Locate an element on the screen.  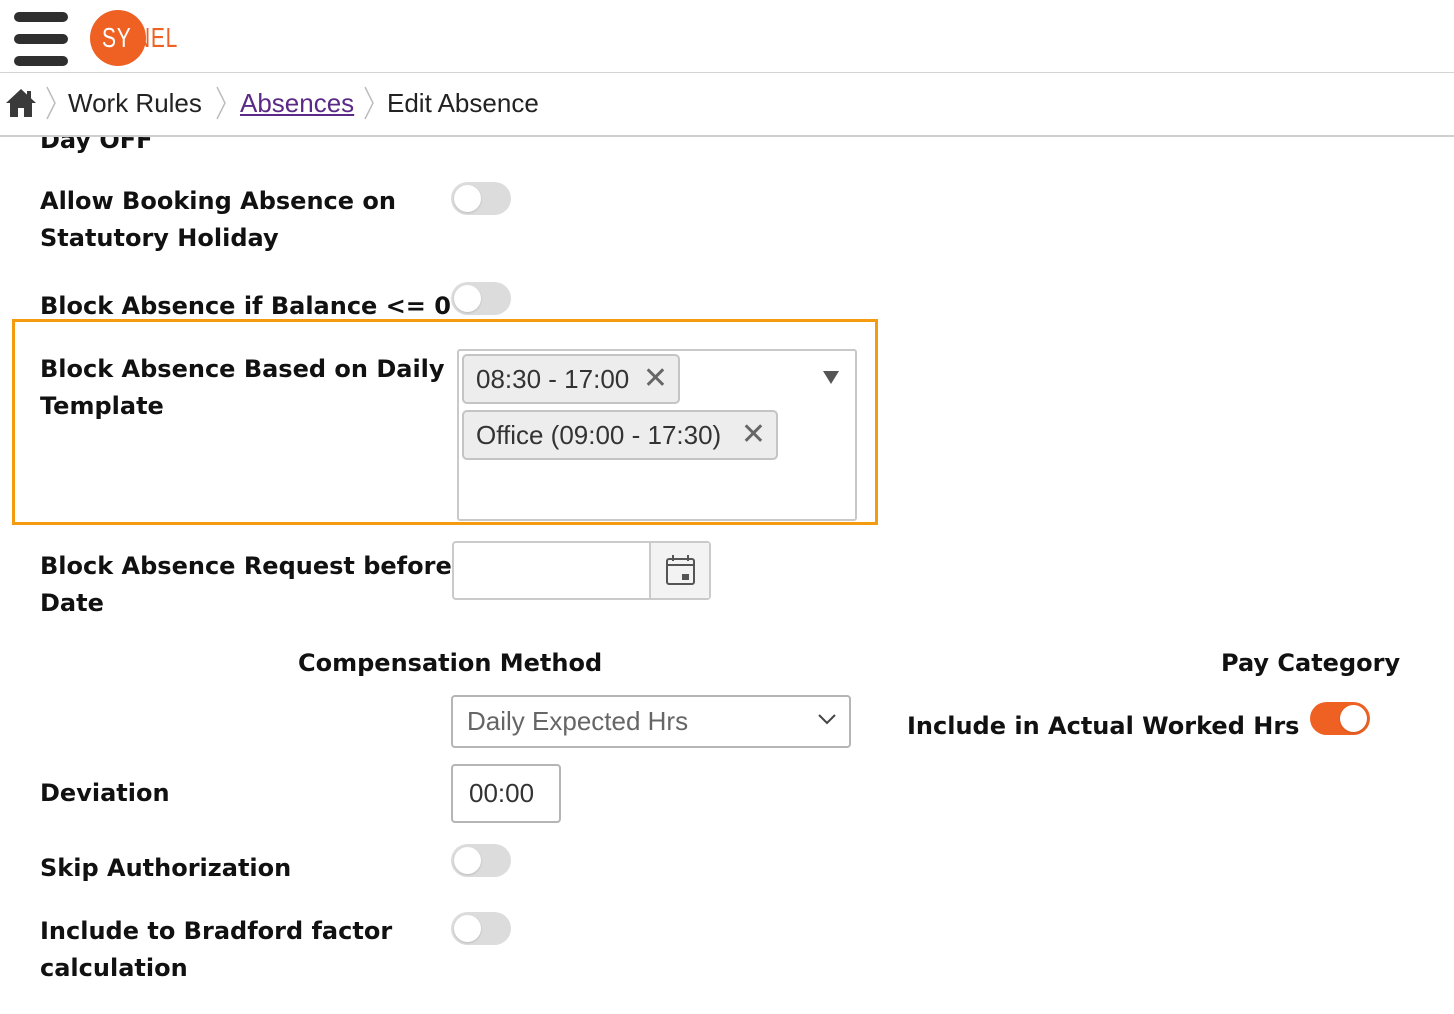
date-picker-button is located at coordinates (679, 570).